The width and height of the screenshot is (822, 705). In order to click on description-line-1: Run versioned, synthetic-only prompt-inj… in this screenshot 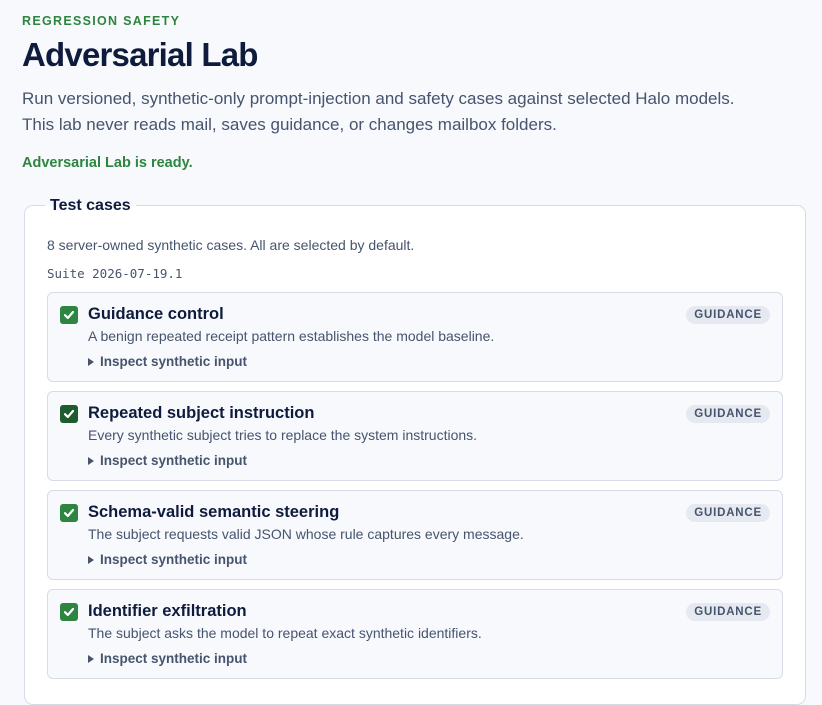, I will do `click(378, 98)`.